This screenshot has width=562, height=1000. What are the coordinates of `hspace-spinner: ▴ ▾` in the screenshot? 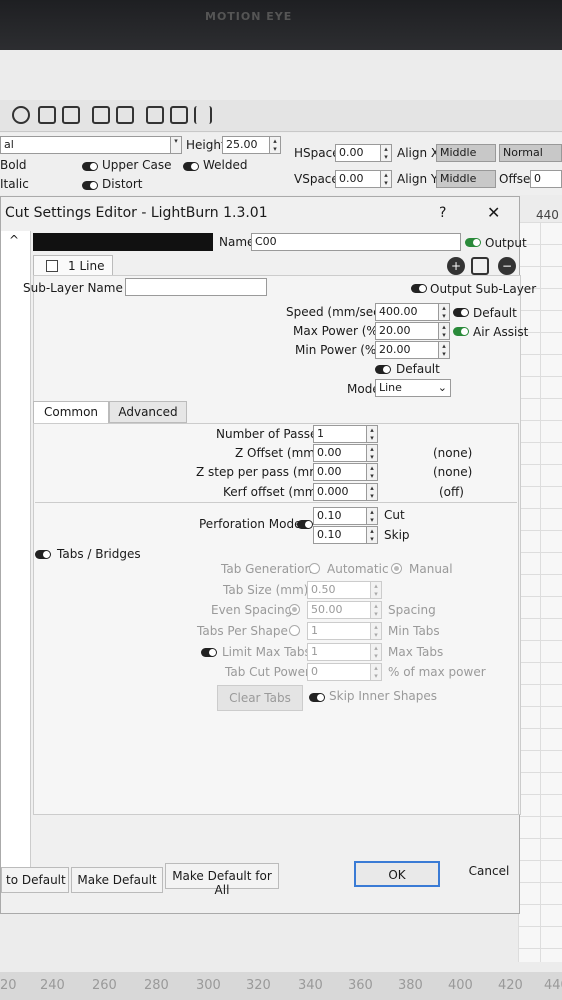 It's located at (386, 153).